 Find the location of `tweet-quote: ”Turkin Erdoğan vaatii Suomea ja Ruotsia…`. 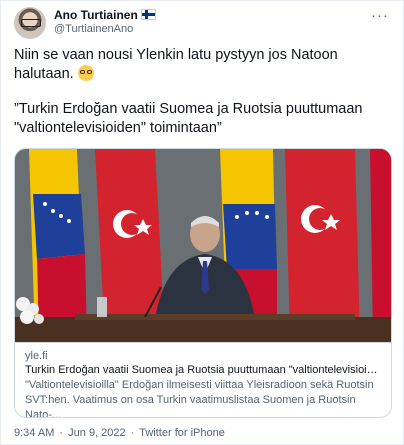

tweet-quote: ”Turkin Erdoğan vaatii Suomea ja Ruotsia… is located at coordinates (188, 118).